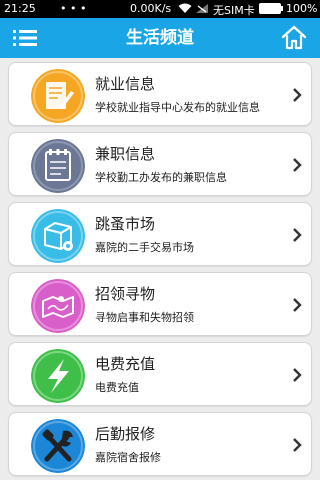 This screenshot has height=480, width=320. What do you see at coordinates (302, 8) in the screenshot?
I see `status-battery-percent: 100%` at bounding box center [302, 8].